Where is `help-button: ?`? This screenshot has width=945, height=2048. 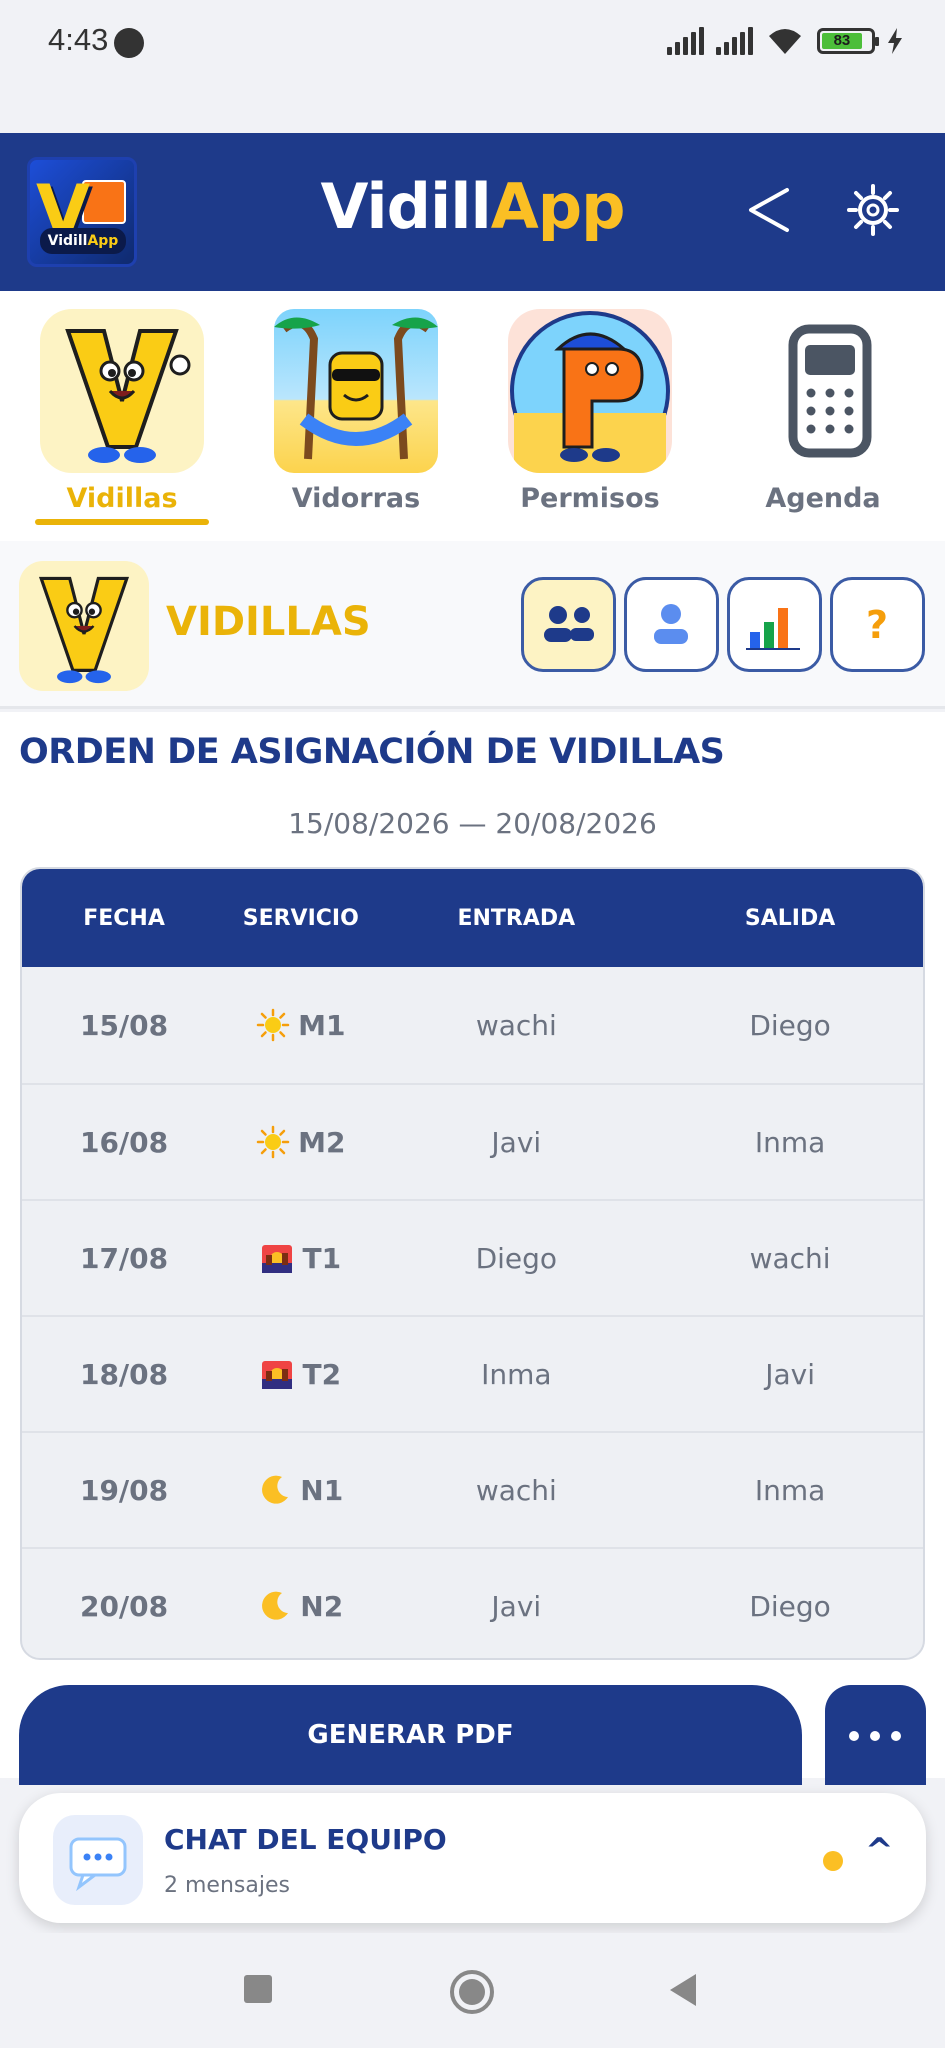
help-button: ? is located at coordinates (877, 624).